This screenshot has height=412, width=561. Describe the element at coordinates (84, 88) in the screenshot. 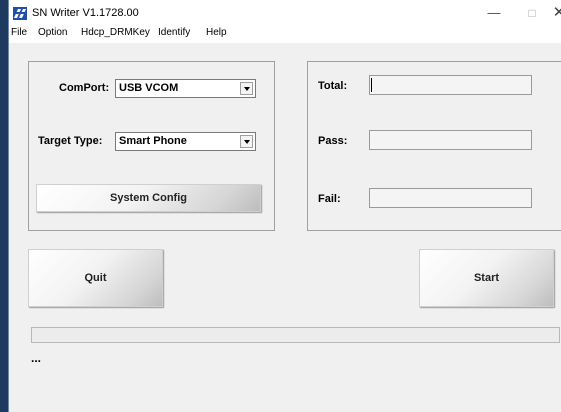

I see `comport-label: ComPort:` at that location.